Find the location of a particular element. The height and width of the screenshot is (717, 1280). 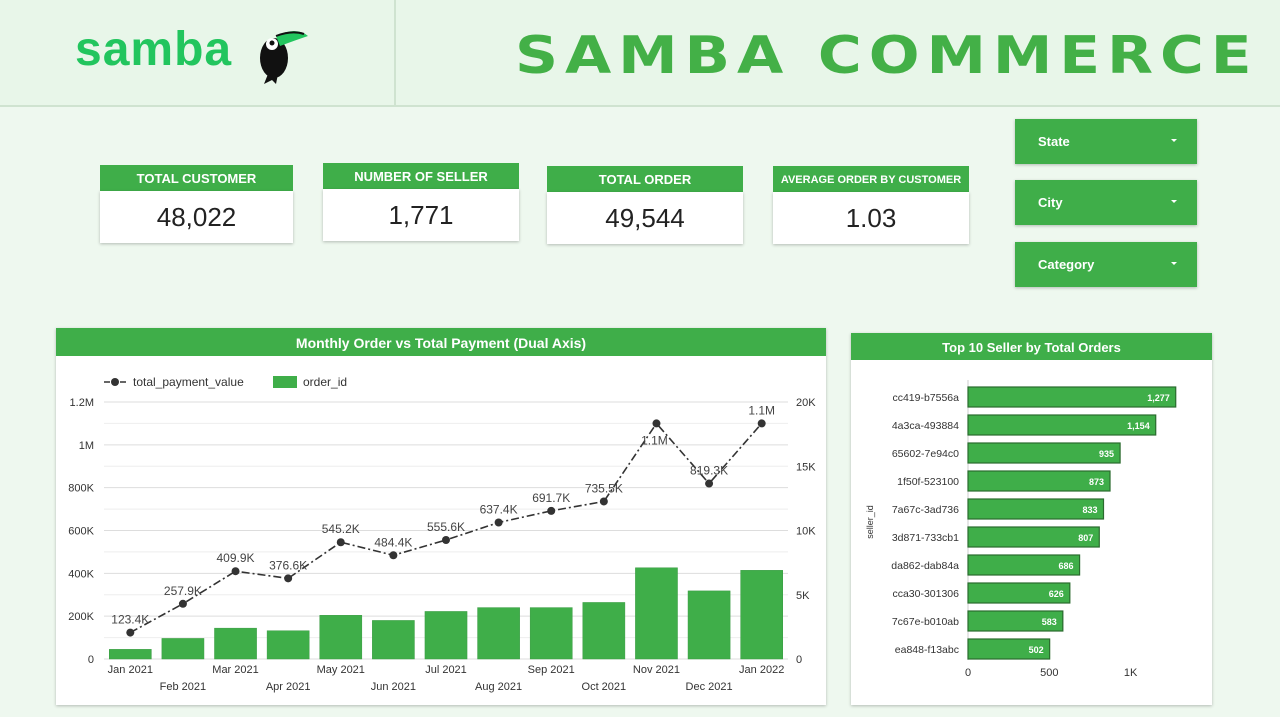

kpi-card-number-of-seller: NUMBER OF SELLER 1,771 is located at coordinates (421, 202).